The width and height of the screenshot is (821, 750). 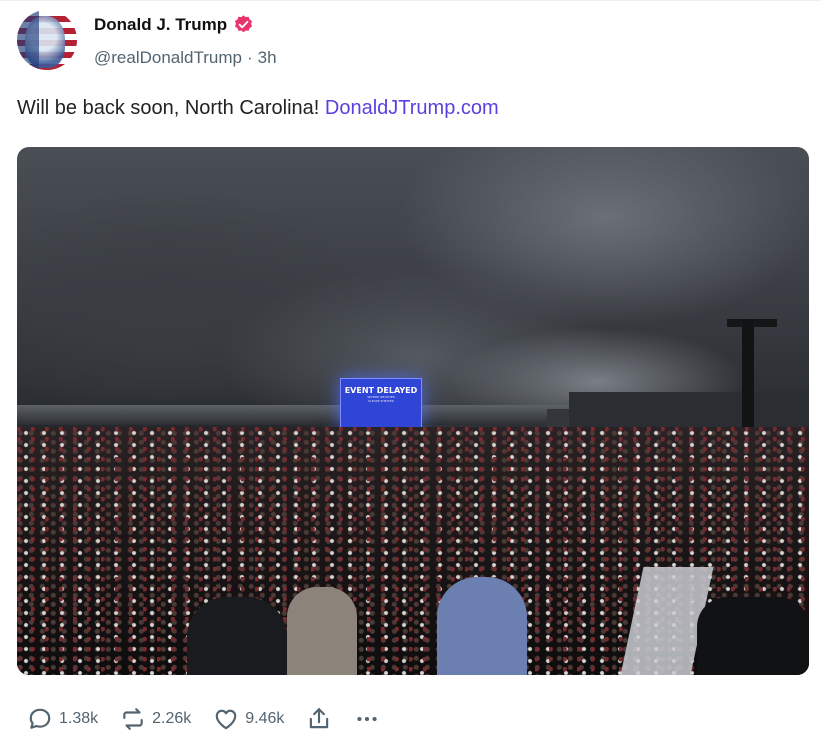 What do you see at coordinates (172, 718) in the screenshot?
I see `repost-count: 2.26k` at bounding box center [172, 718].